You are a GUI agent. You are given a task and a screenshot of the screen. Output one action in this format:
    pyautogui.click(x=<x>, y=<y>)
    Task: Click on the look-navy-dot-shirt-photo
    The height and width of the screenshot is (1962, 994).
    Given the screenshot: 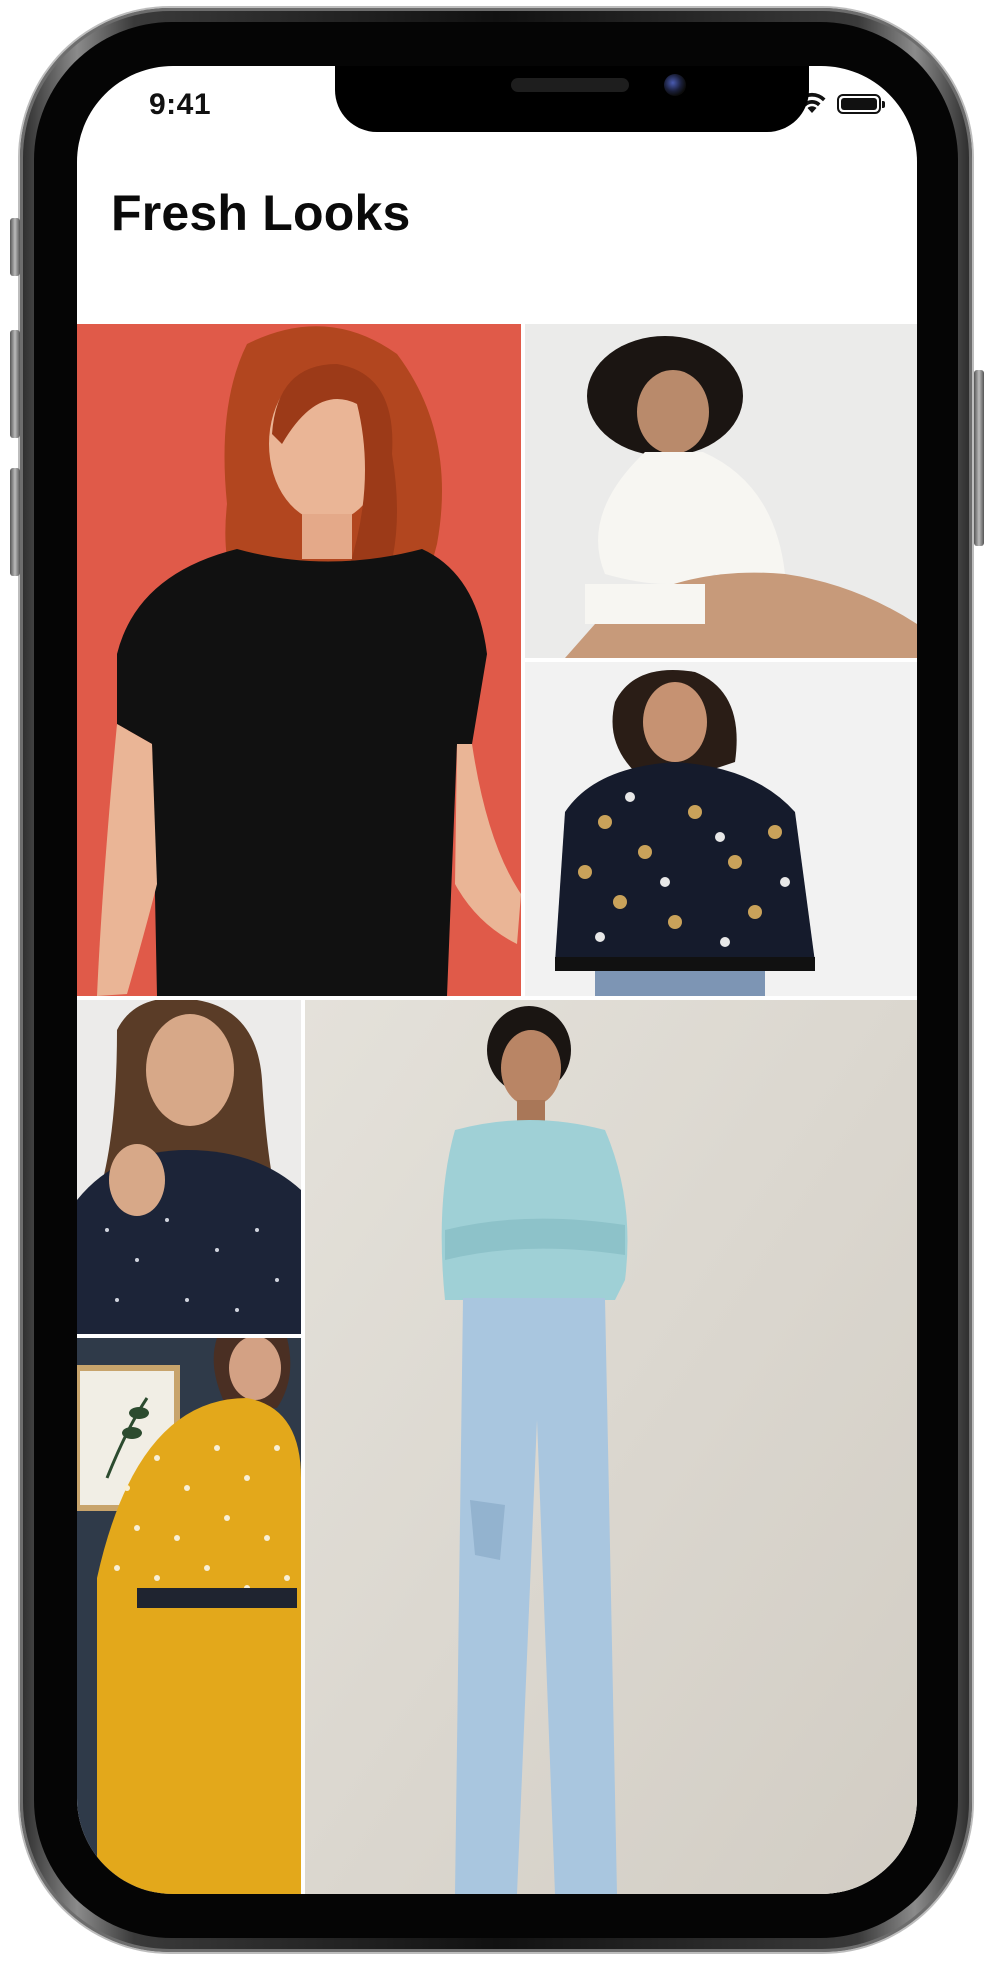 What is the action you would take?
    pyautogui.click(x=189, y=1167)
    